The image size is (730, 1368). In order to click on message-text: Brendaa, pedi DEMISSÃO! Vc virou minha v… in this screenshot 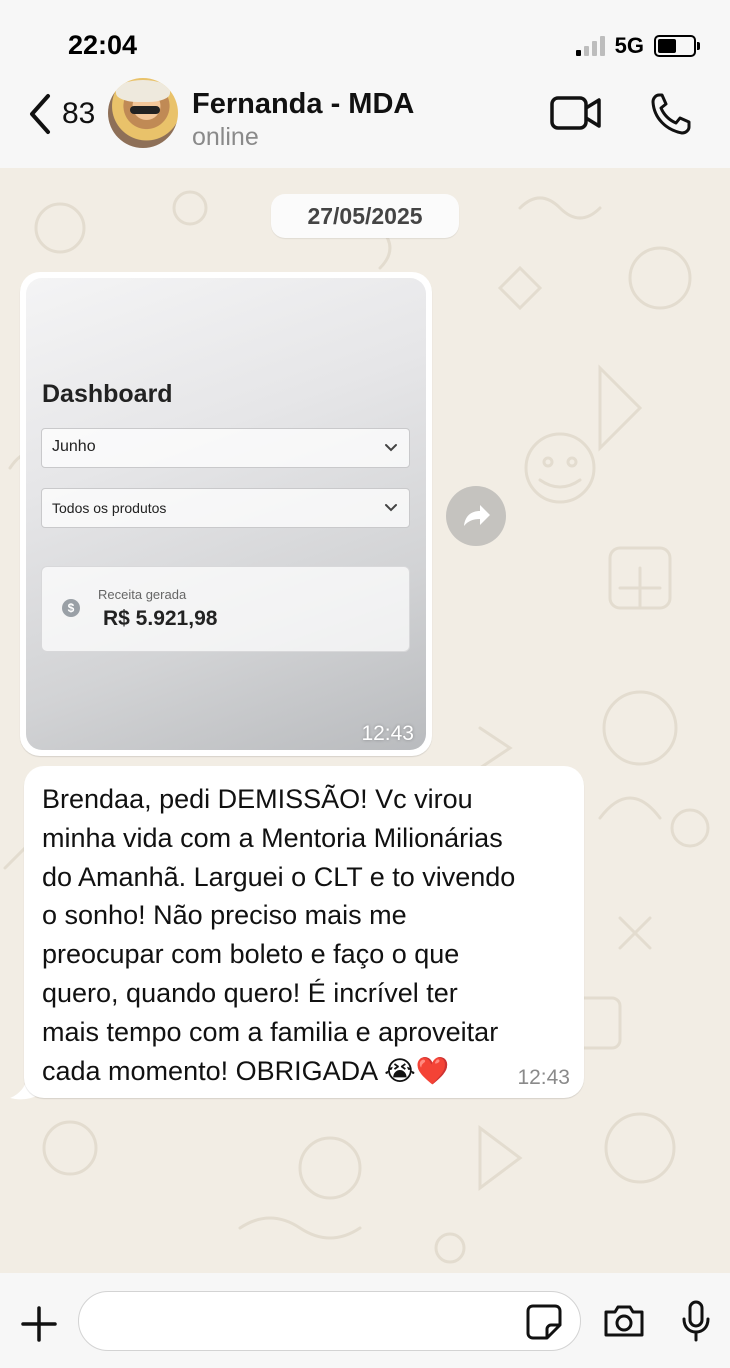, I will do `click(279, 935)`.